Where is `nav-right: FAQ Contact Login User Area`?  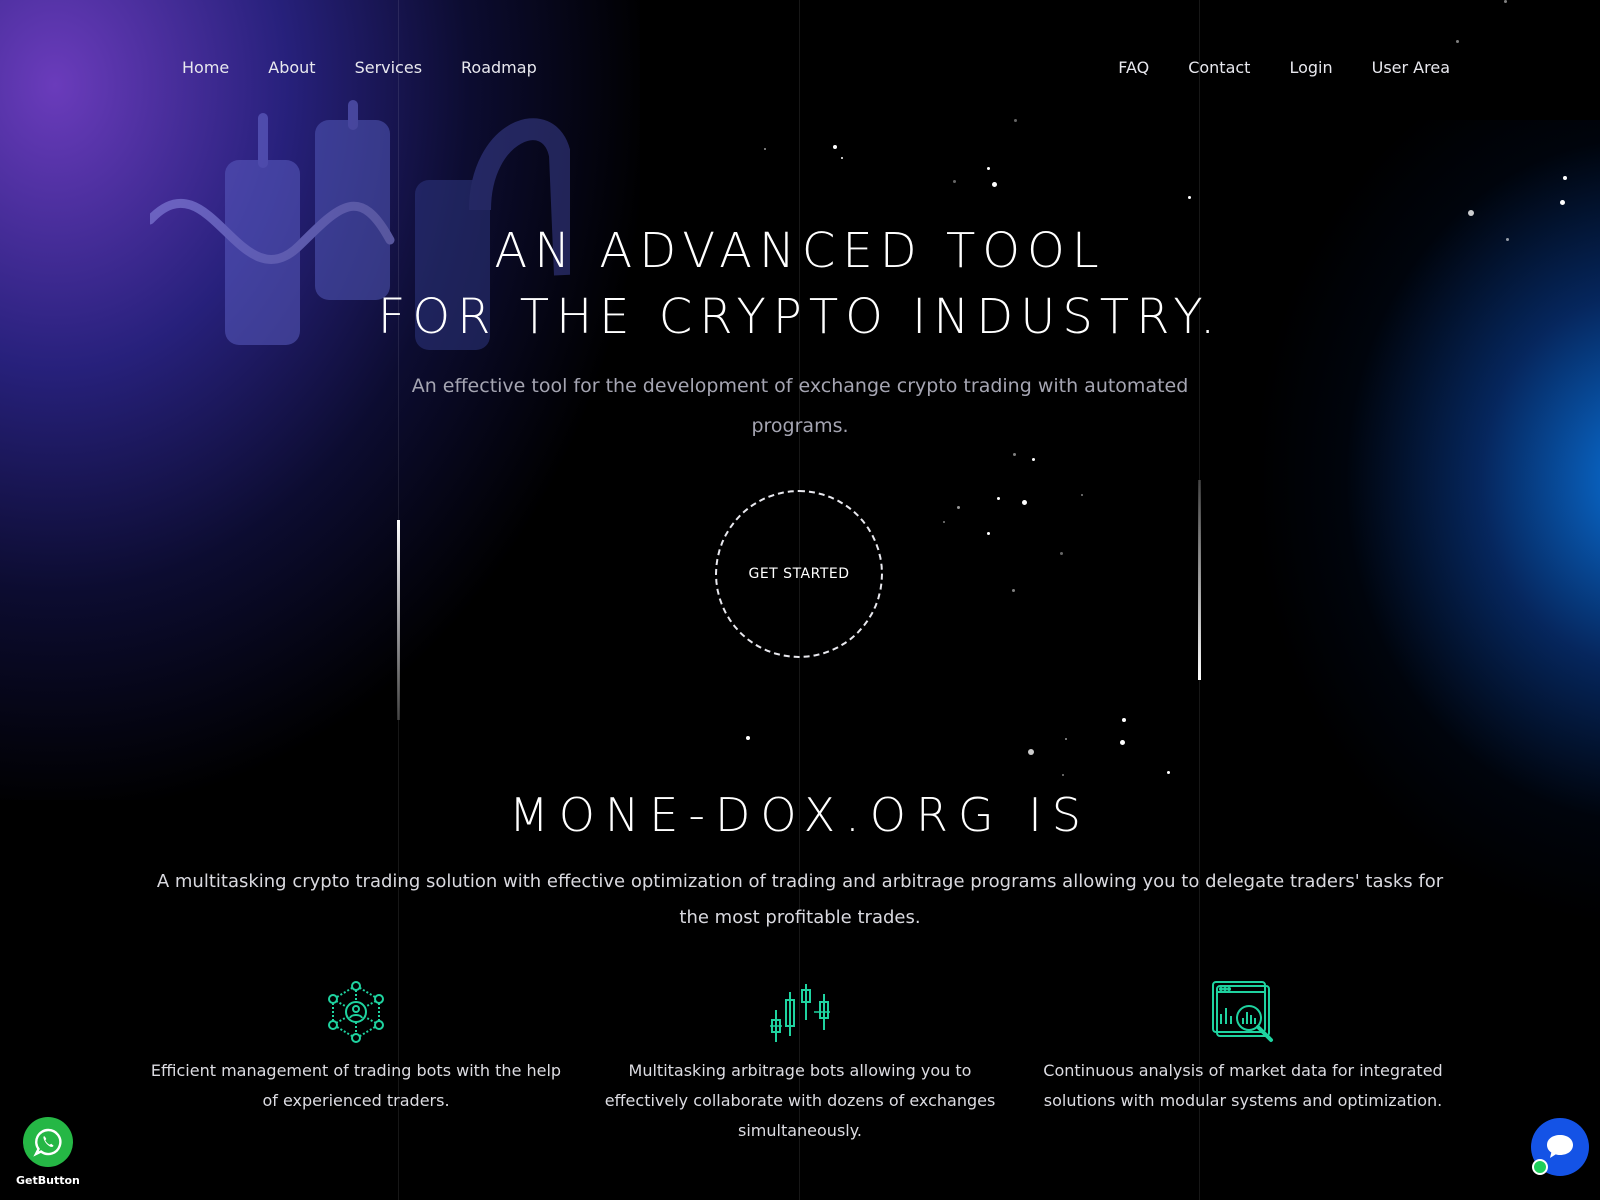 nav-right: FAQ Contact Login User Area is located at coordinates (1284, 67).